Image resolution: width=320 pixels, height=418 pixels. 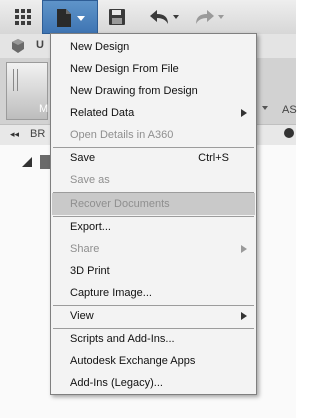 What do you see at coordinates (15, 80) in the screenshot?
I see `grip-icon` at bounding box center [15, 80].